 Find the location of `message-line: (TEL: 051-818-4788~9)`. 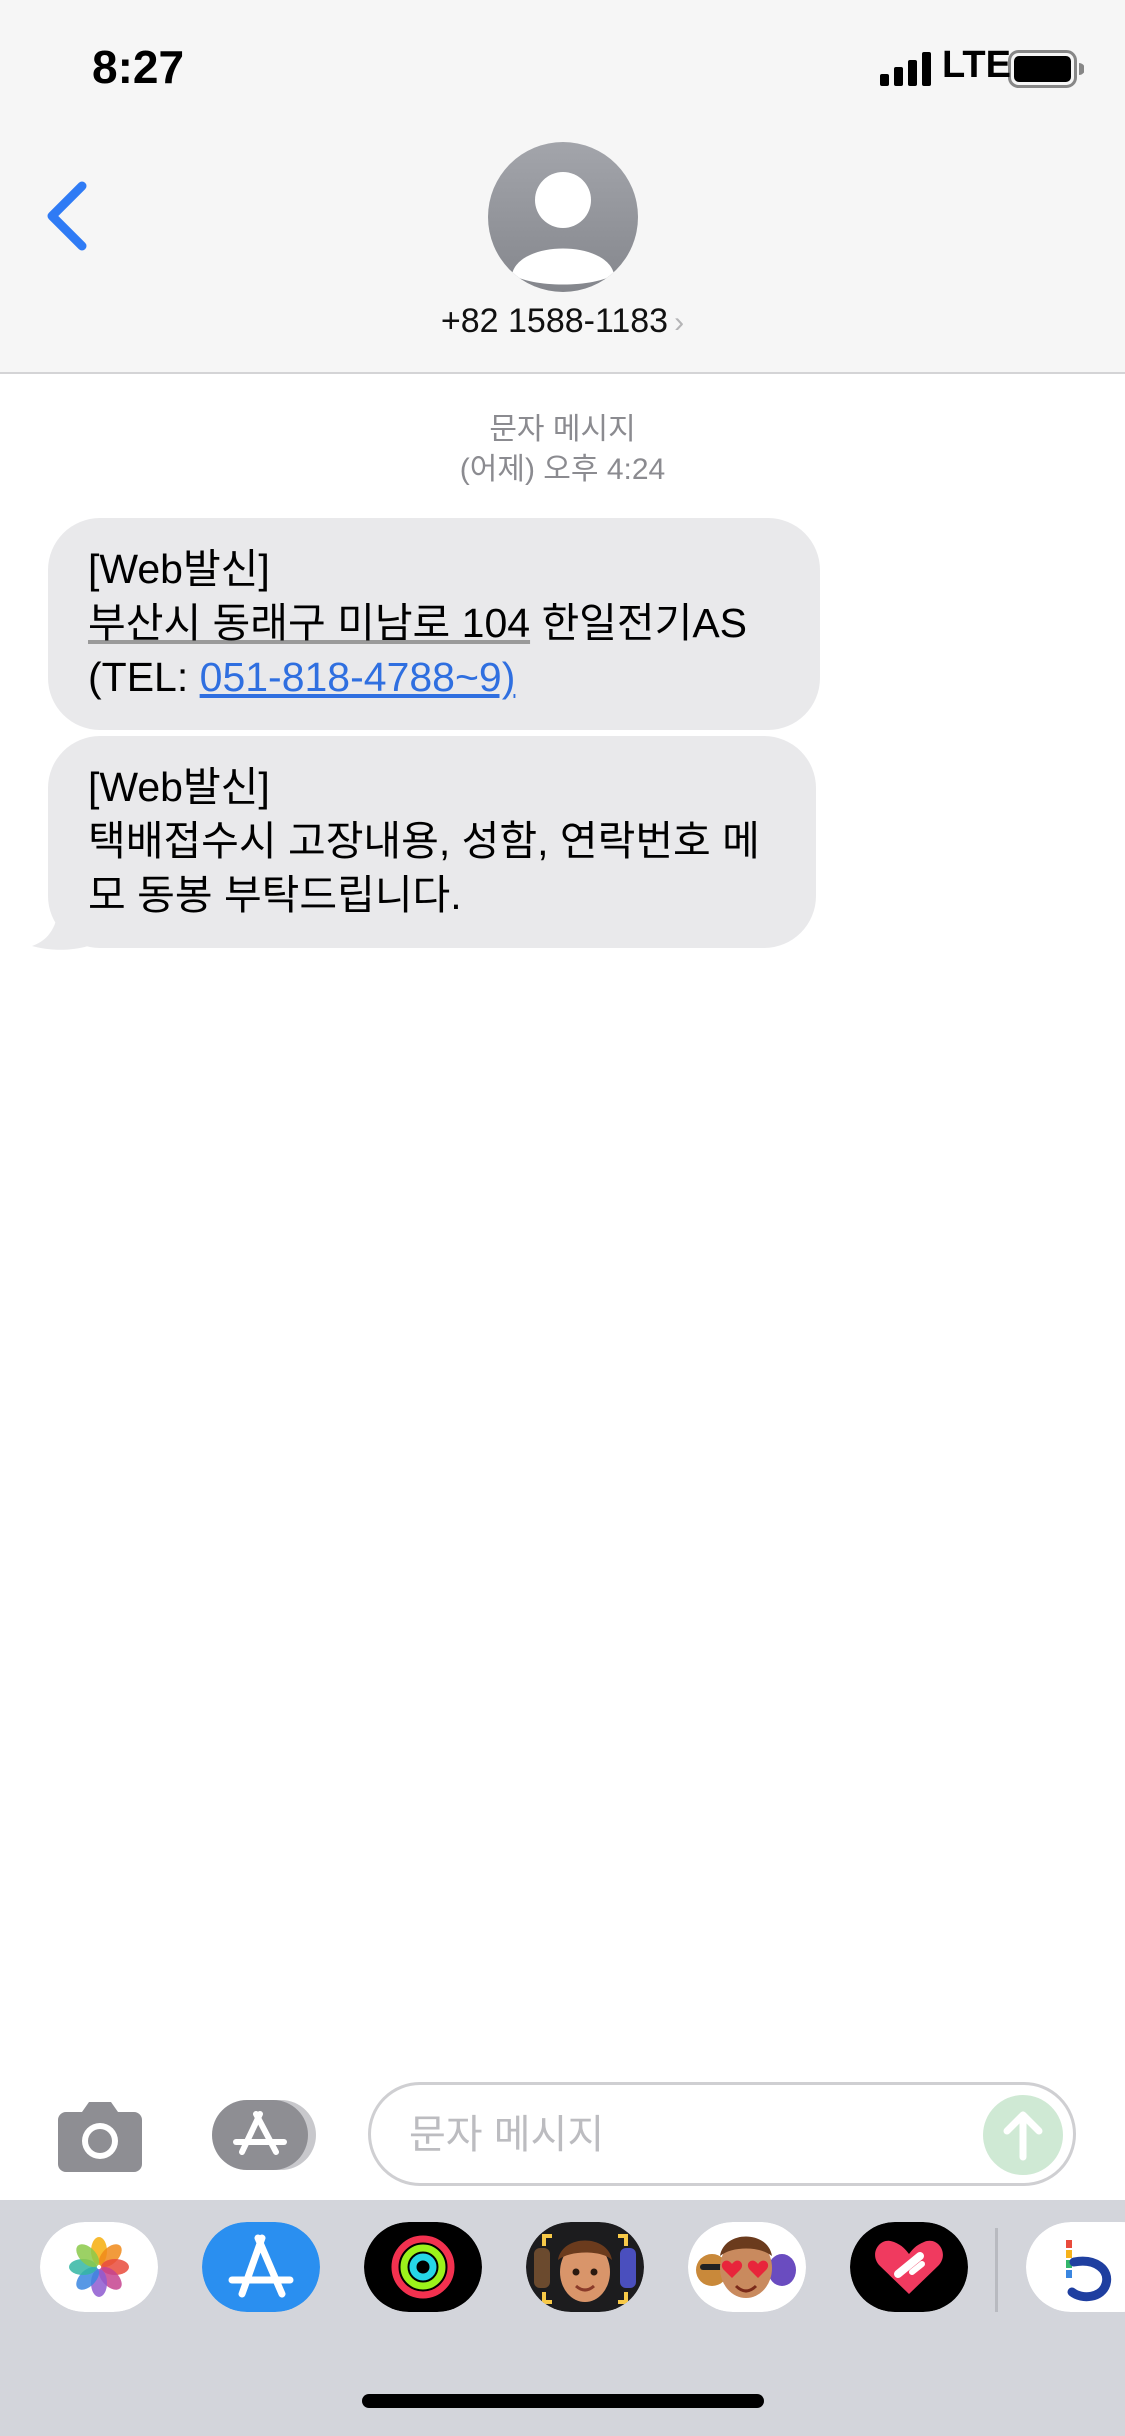

message-line: (TEL: 051-818-4788~9) is located at coordinates (434, 677).